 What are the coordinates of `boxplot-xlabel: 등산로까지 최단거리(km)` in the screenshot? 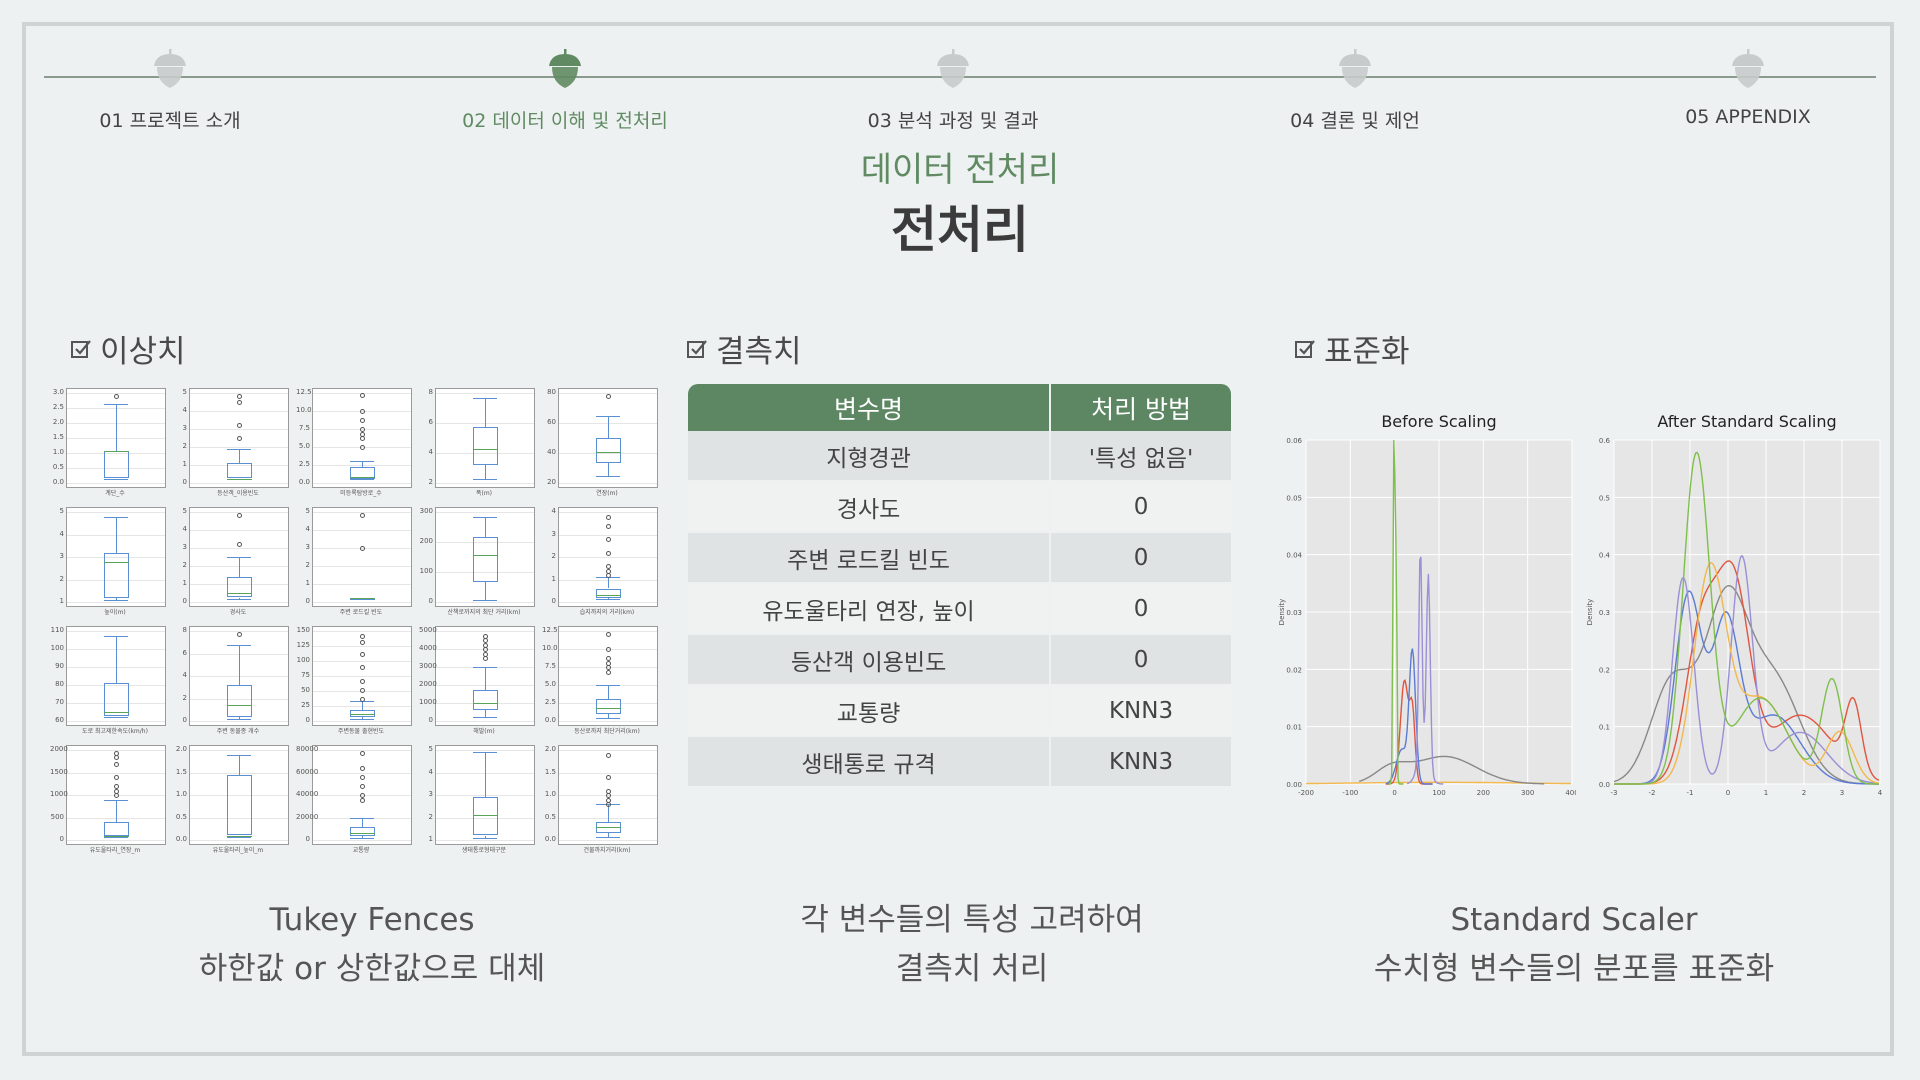 It's located at (607, 731).